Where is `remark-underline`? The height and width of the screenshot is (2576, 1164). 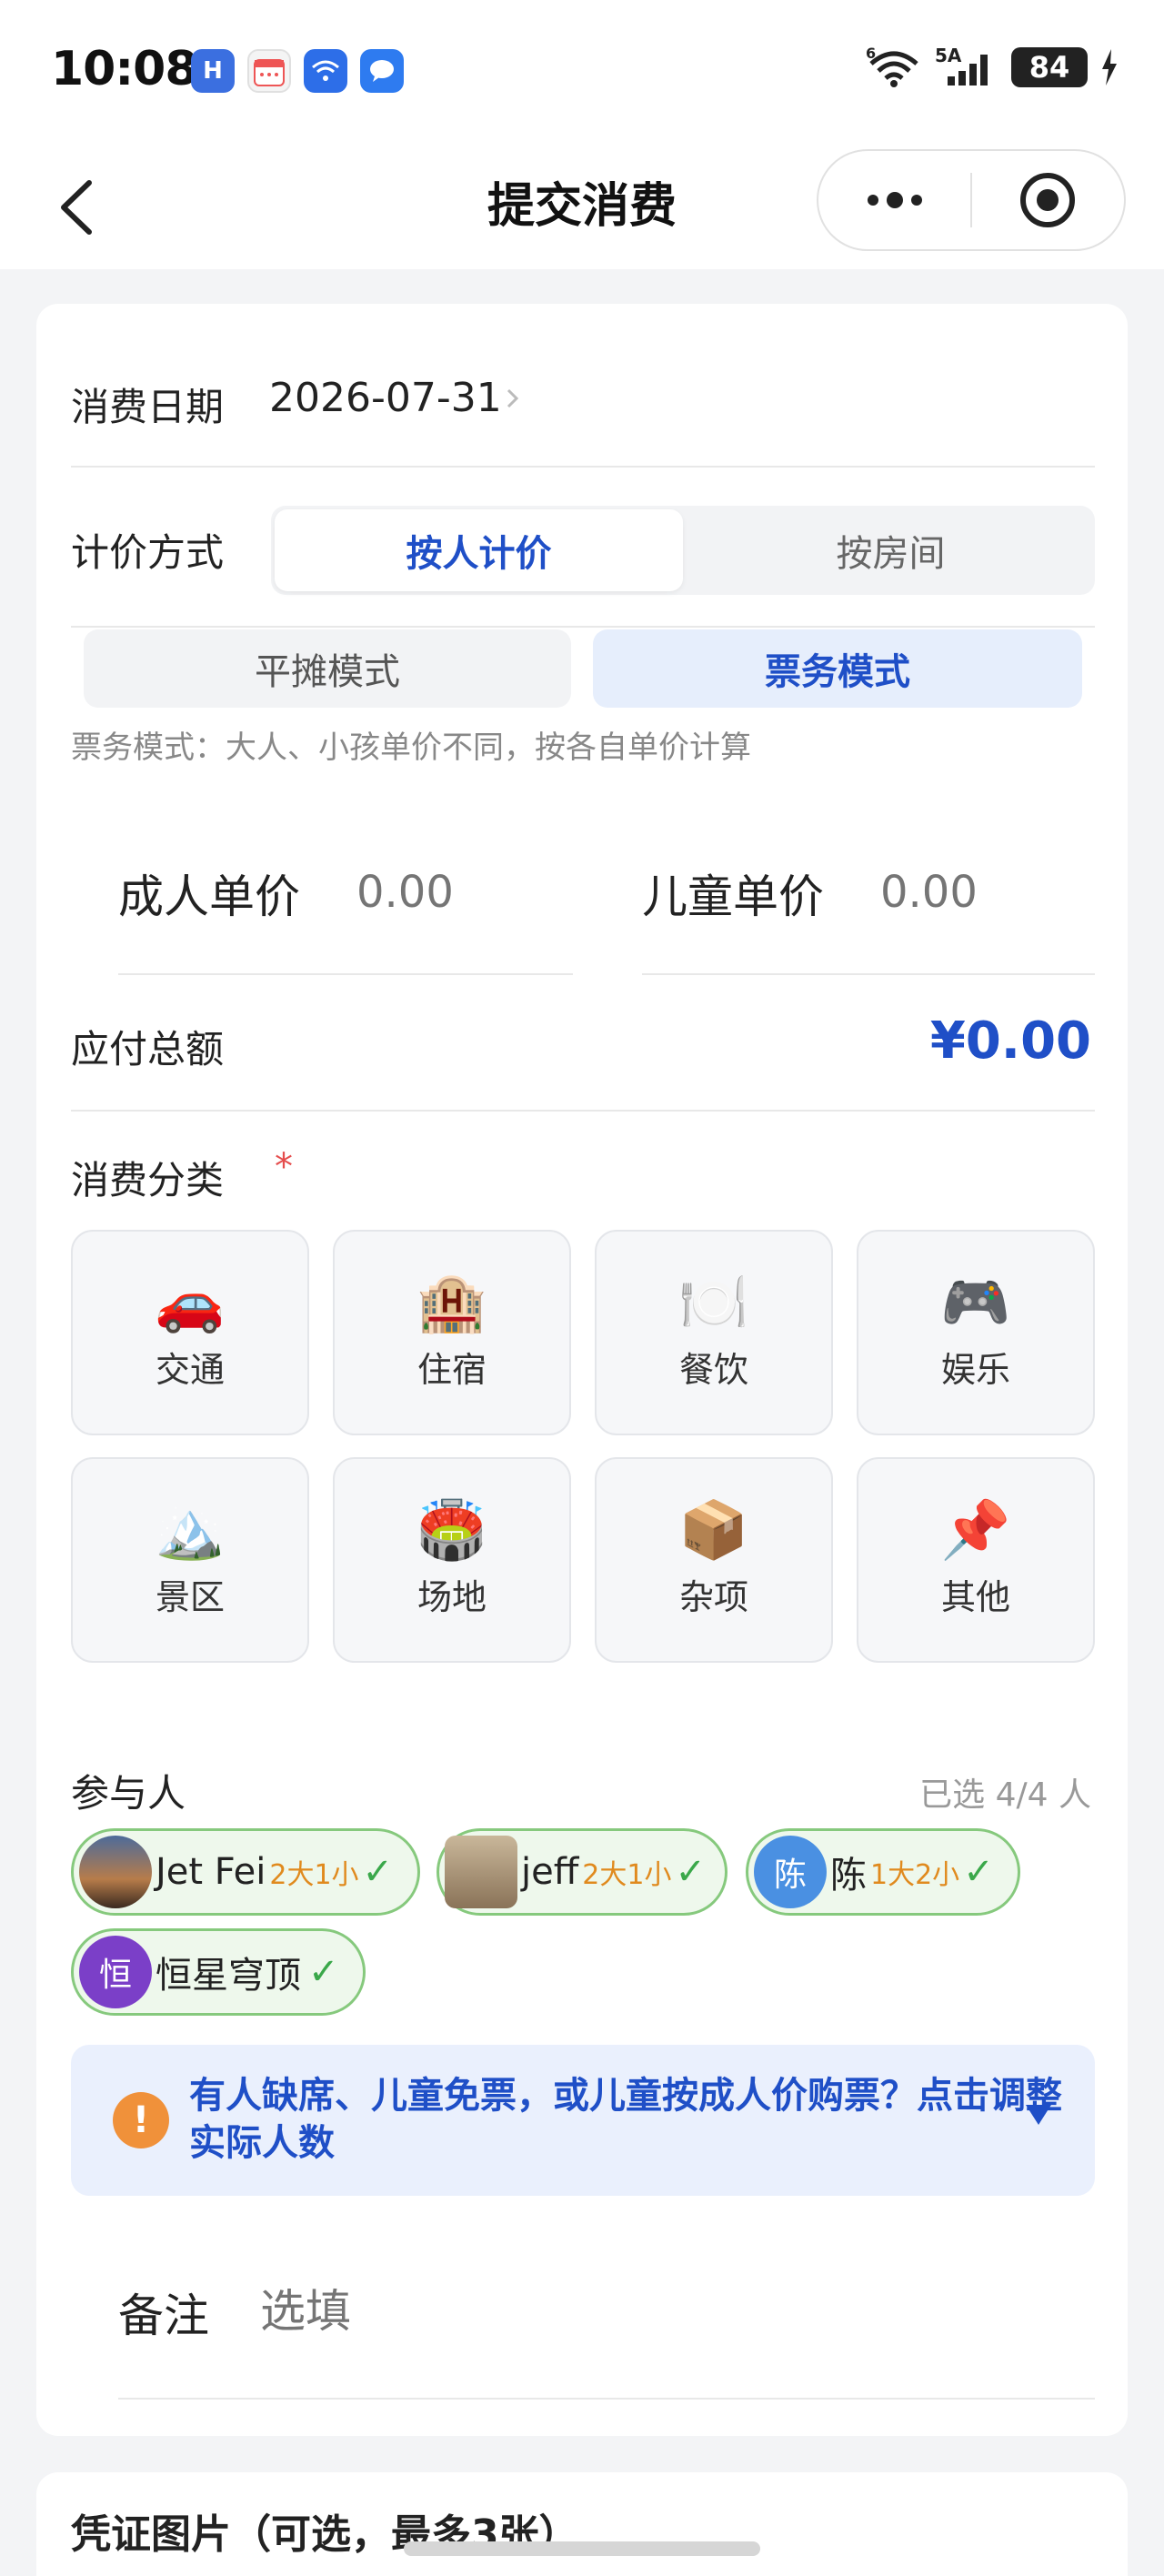
remark-underline is located at coordinates (606, 2399).